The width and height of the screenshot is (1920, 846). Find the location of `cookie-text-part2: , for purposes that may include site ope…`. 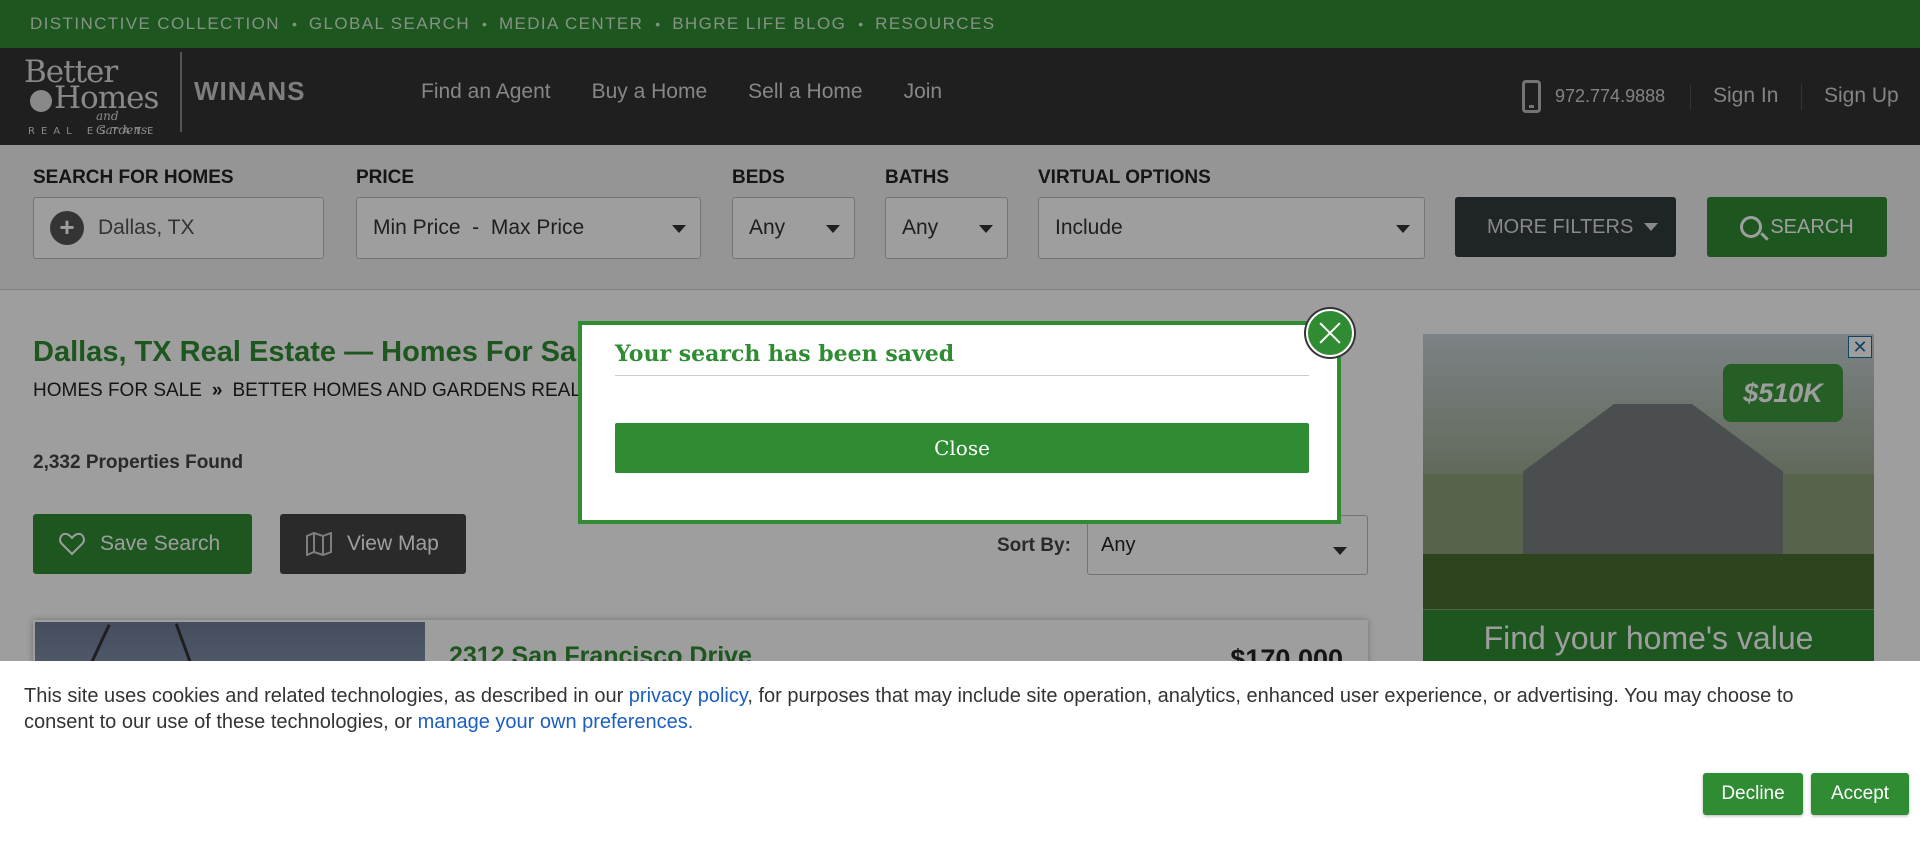

cookie-text-part2: , for purposes that may include site ope… is located at coordinates (1270, 696).